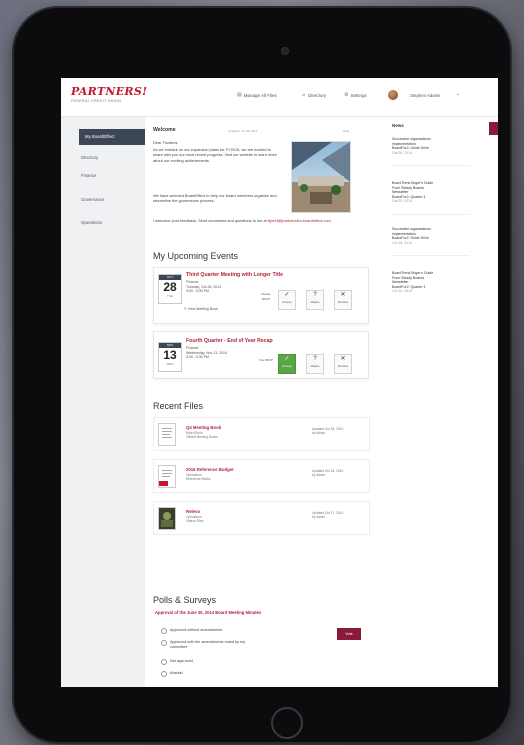 This screenshot has width=524, height=745. What do you see at coordinates (458, 94) in the screenshot?
I see `chevron-down-icon: ⌄` at bounding box center [458, 94].